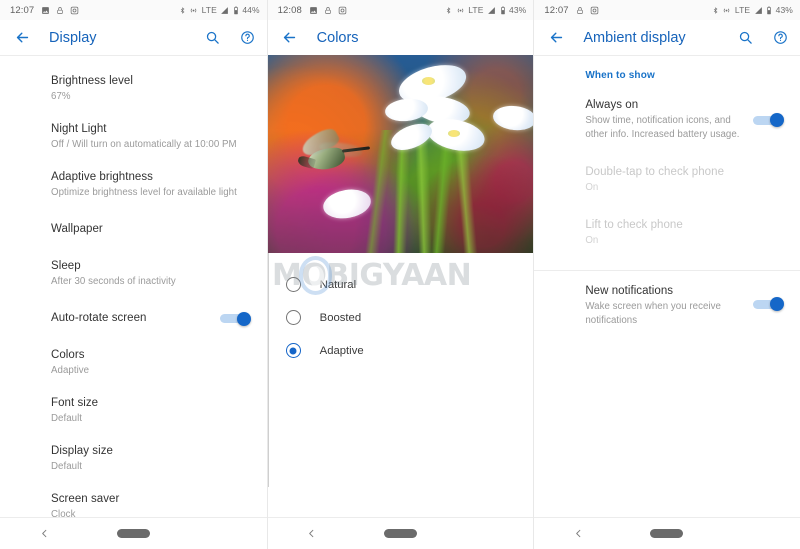 The width and height of the screenshot is (800, 549). What do you see at coordinates (133, 89) in the screenshot?
I see `list-item: Brightness level 67%` at bounding box center [133, 89].